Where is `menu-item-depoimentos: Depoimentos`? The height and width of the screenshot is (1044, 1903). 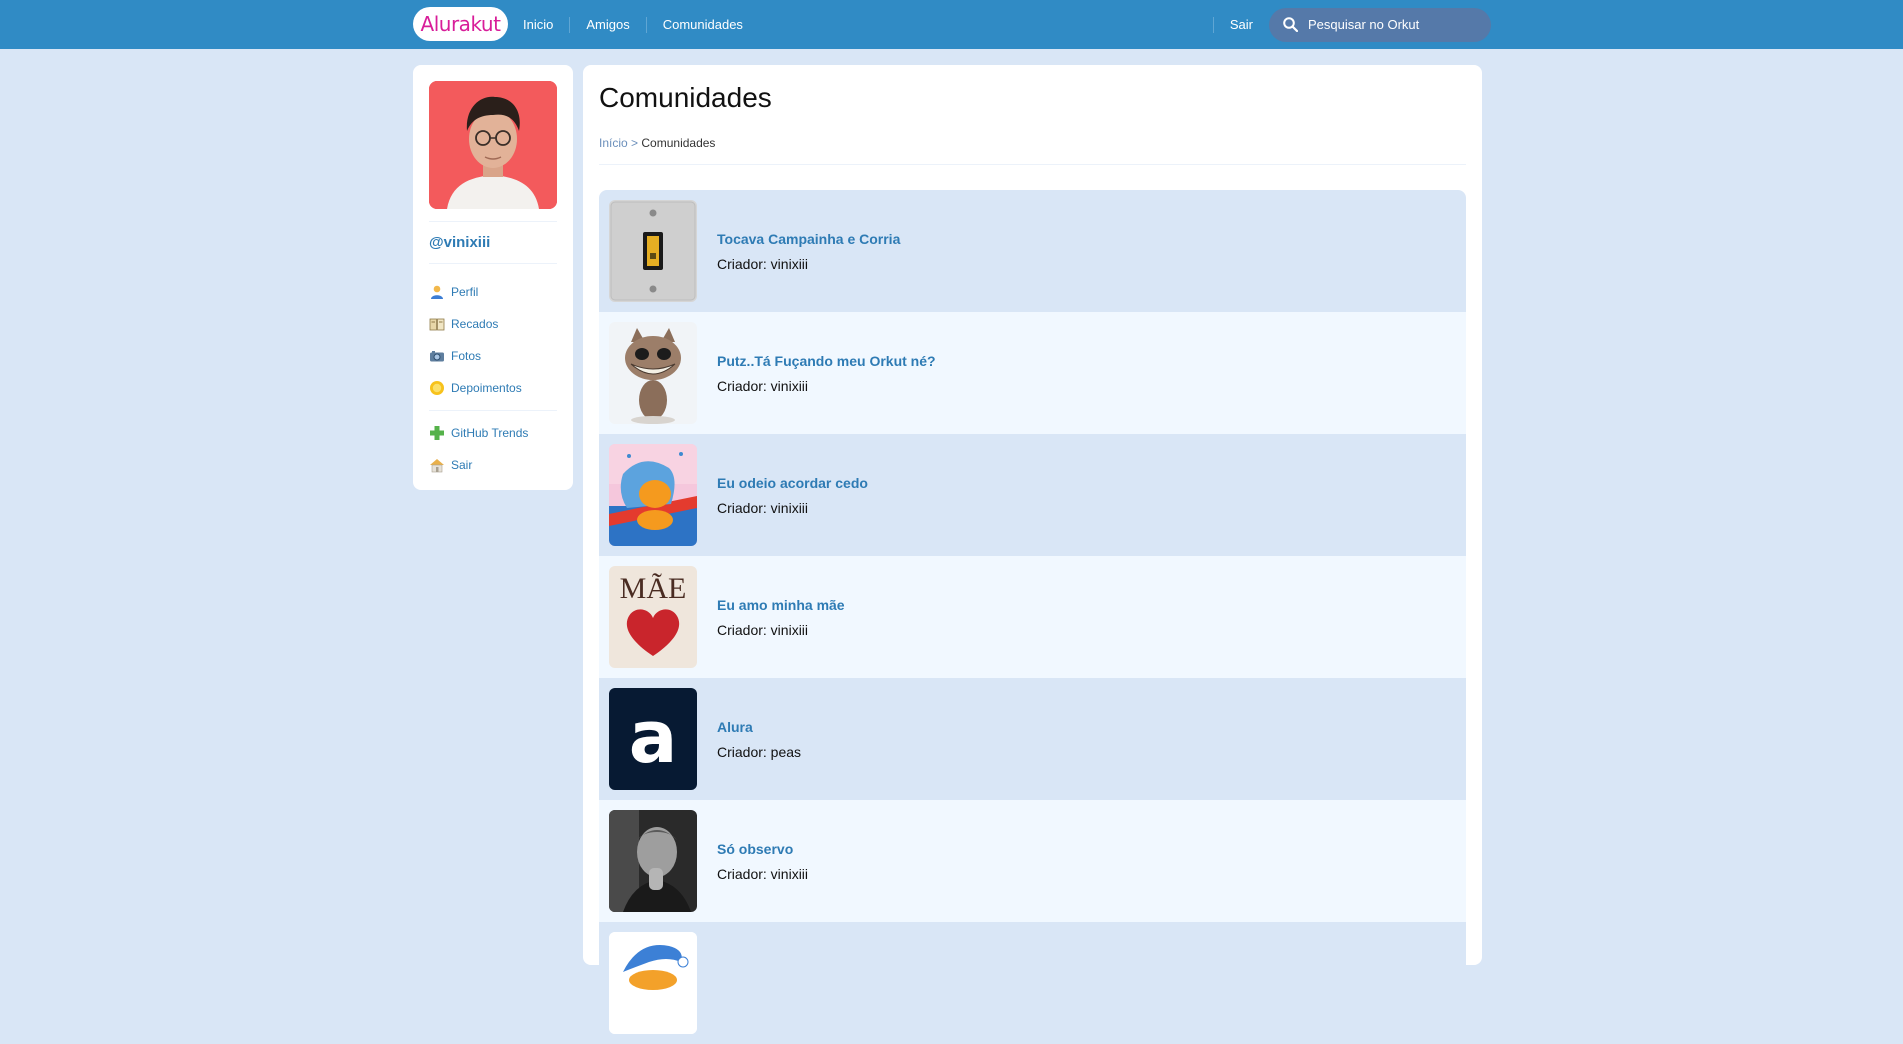
menu-item-depoimentos: Depoimentos is located at coordinates (493, 388).